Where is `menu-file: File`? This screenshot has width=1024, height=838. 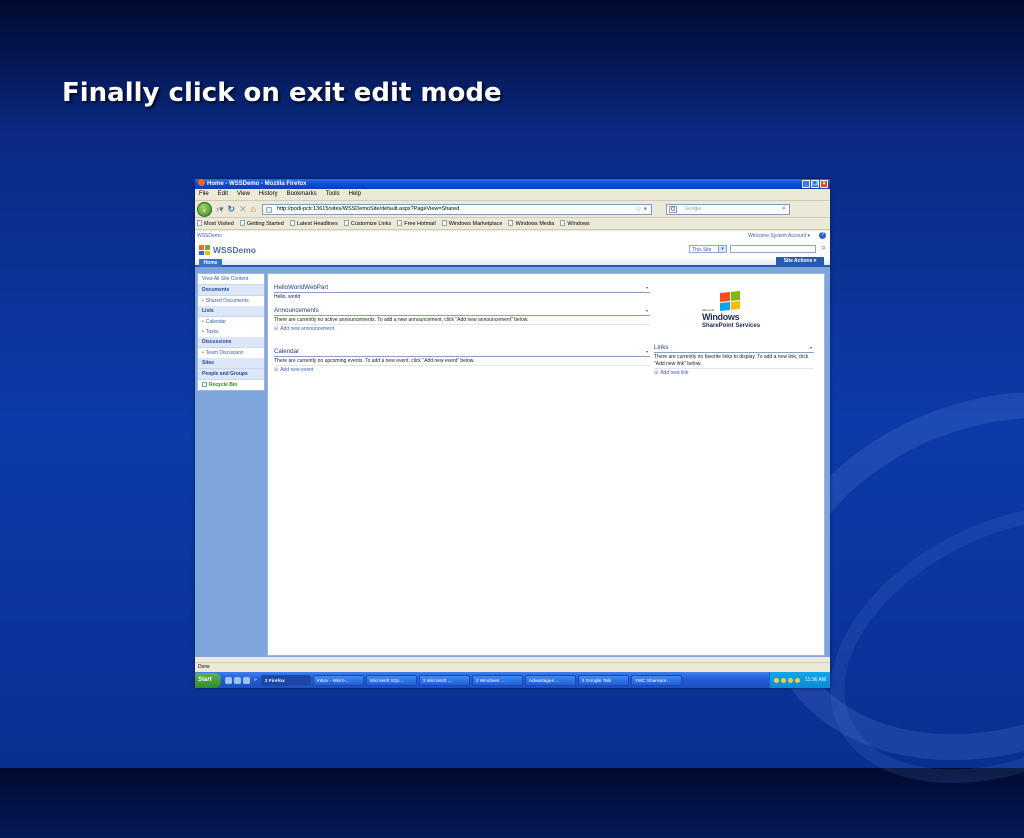
menu-file: File is located at coordinates (204, 194).